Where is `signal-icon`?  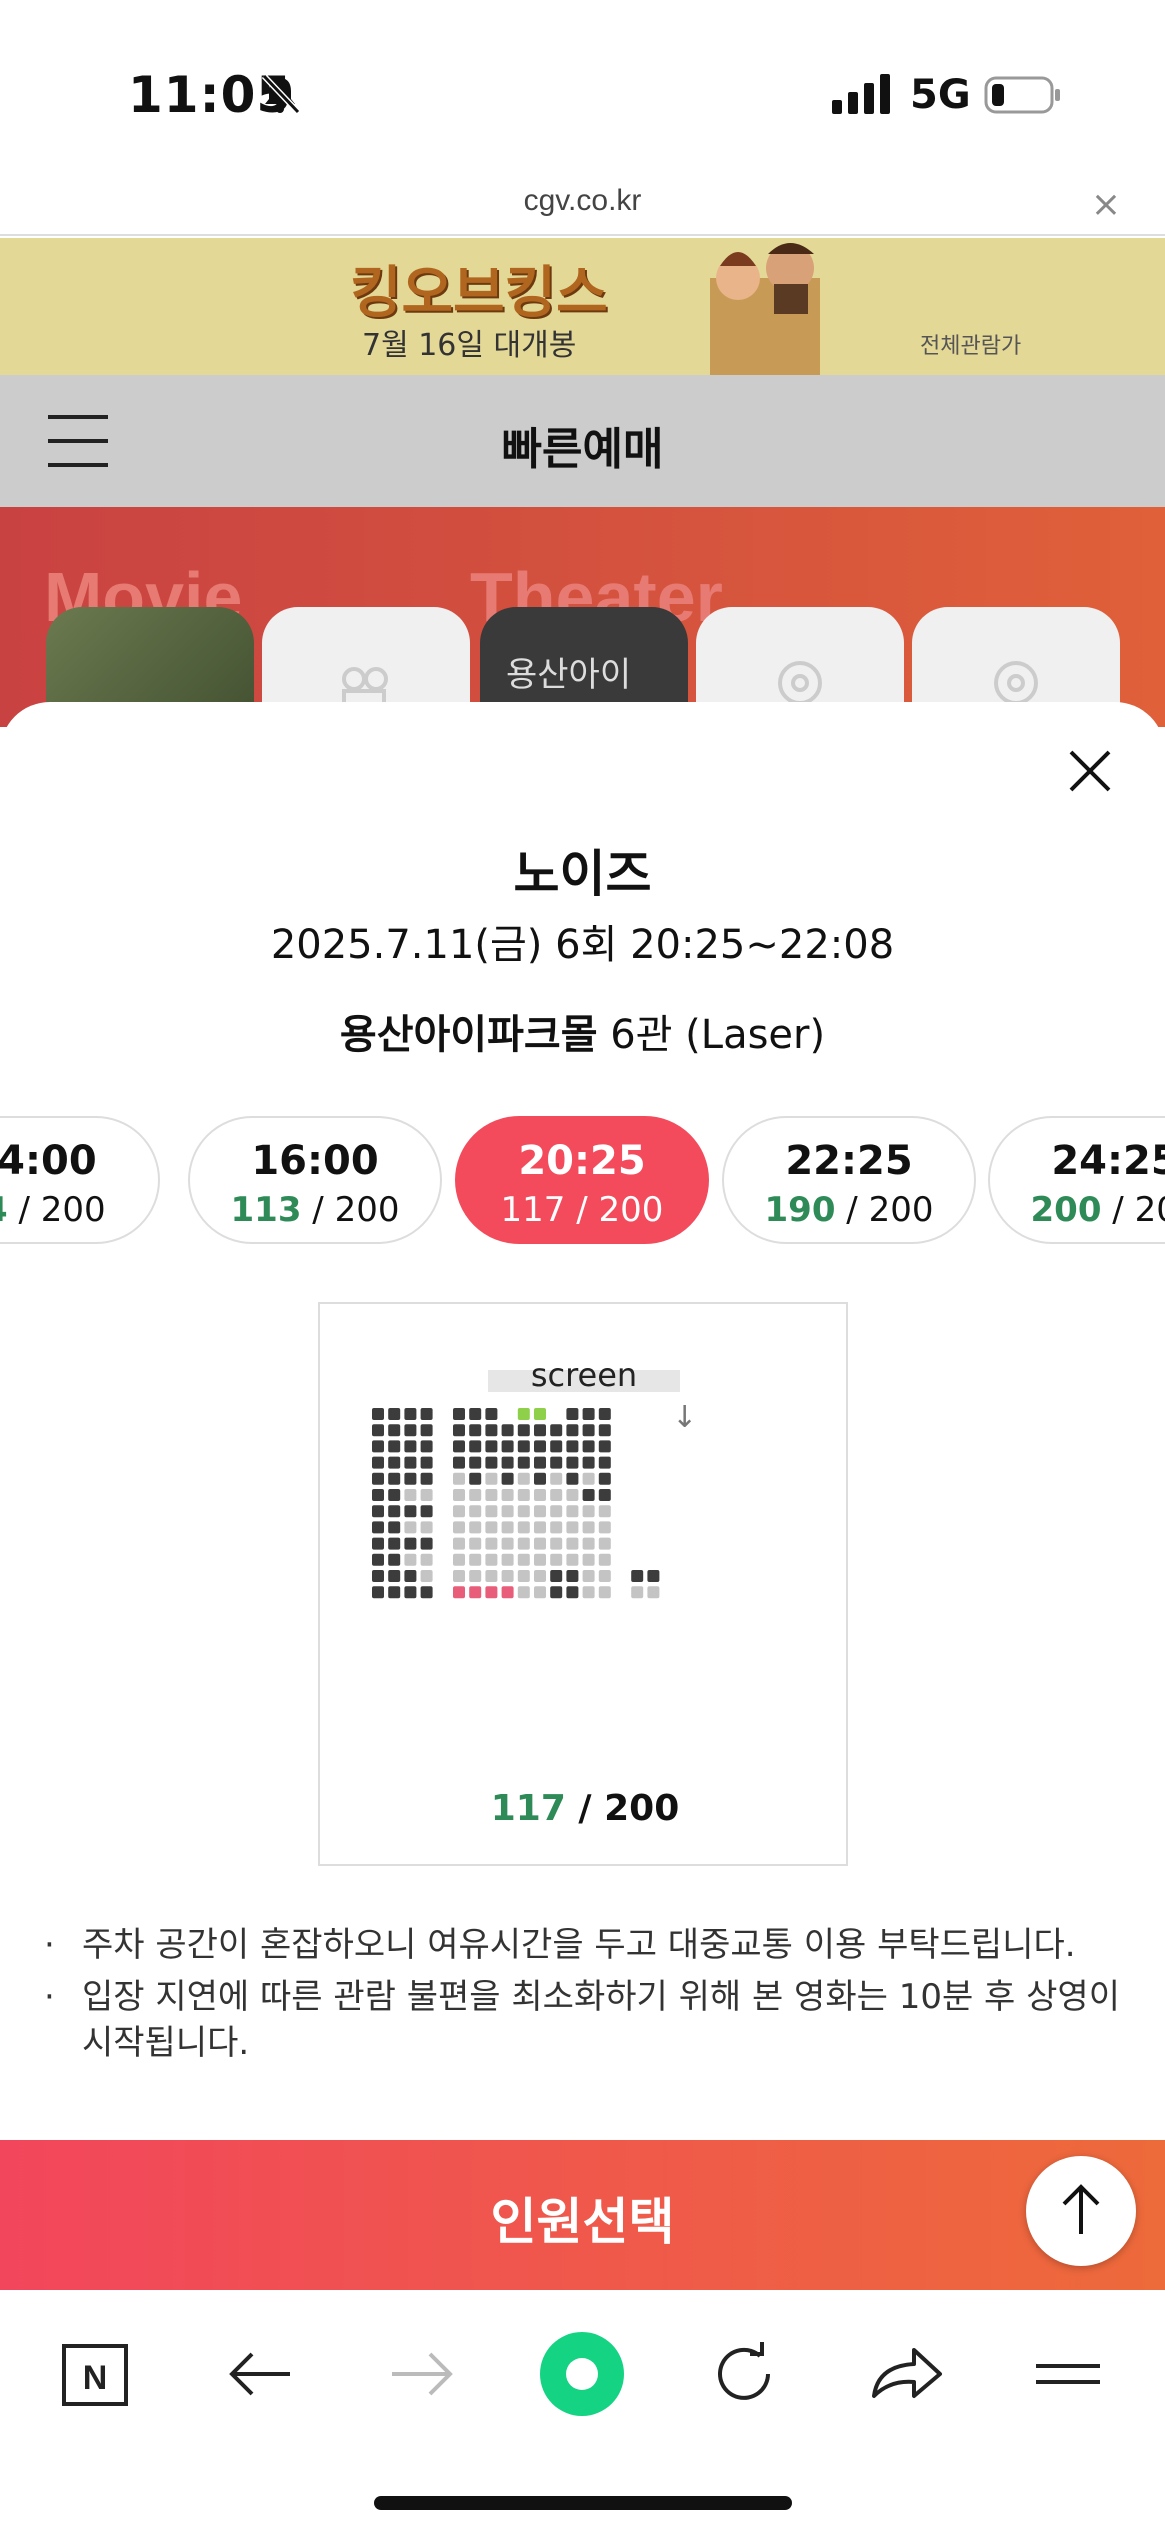
signal-icon is located at coordinates (861, 94).